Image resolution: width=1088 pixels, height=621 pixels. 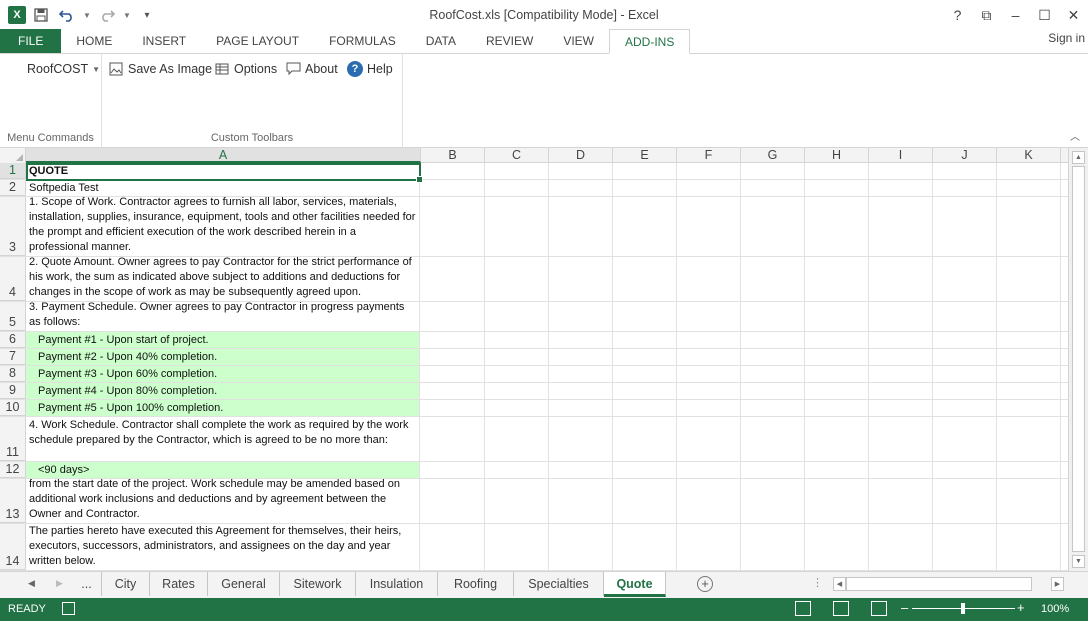 I want to click on tab-home: HOME, so click(x=94, y=41).